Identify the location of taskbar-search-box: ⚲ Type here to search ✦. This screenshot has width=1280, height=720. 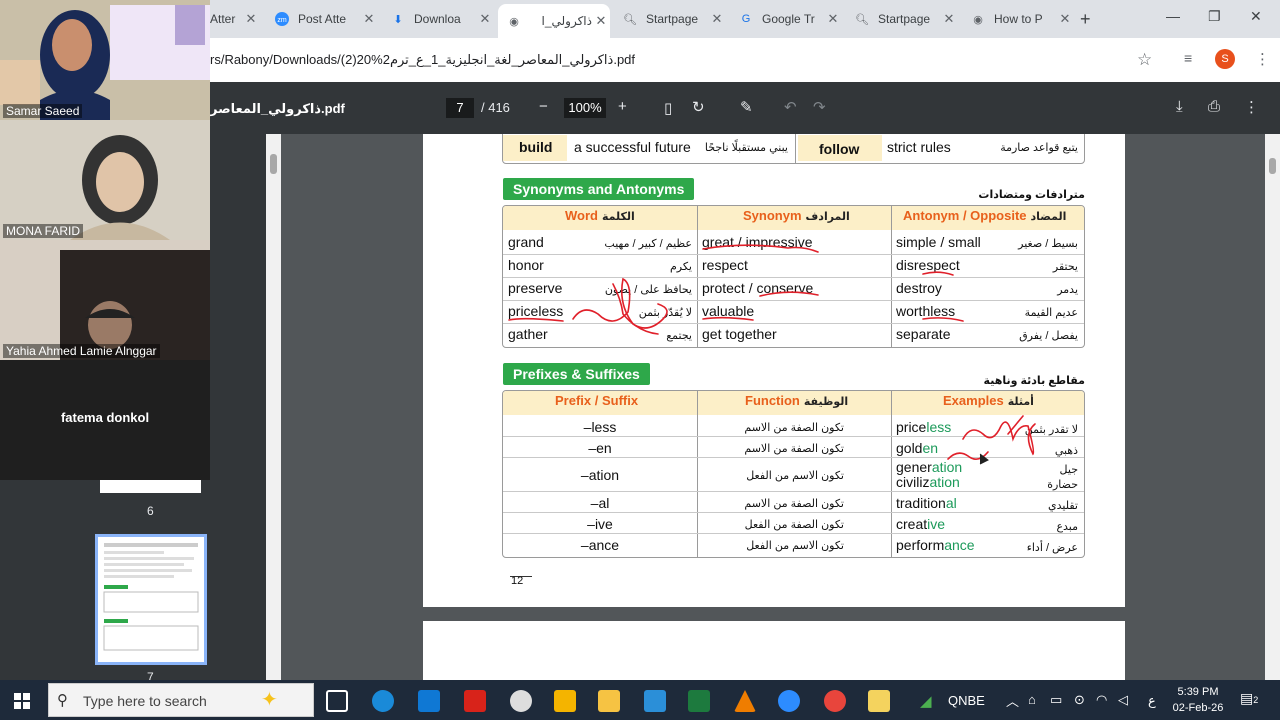
(181, 700).